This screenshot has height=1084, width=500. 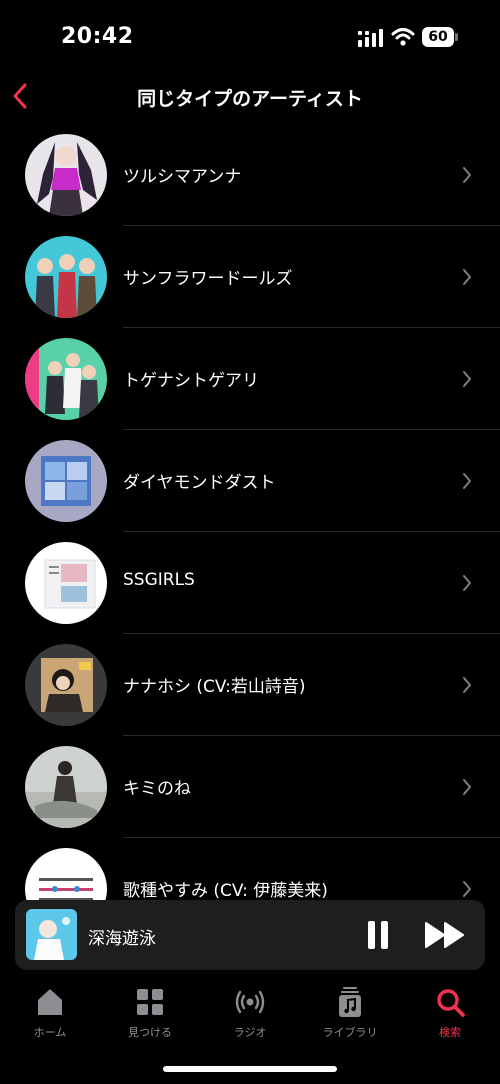 I want to click on status-bar: 20:42 60, so click(x=250, y=35).